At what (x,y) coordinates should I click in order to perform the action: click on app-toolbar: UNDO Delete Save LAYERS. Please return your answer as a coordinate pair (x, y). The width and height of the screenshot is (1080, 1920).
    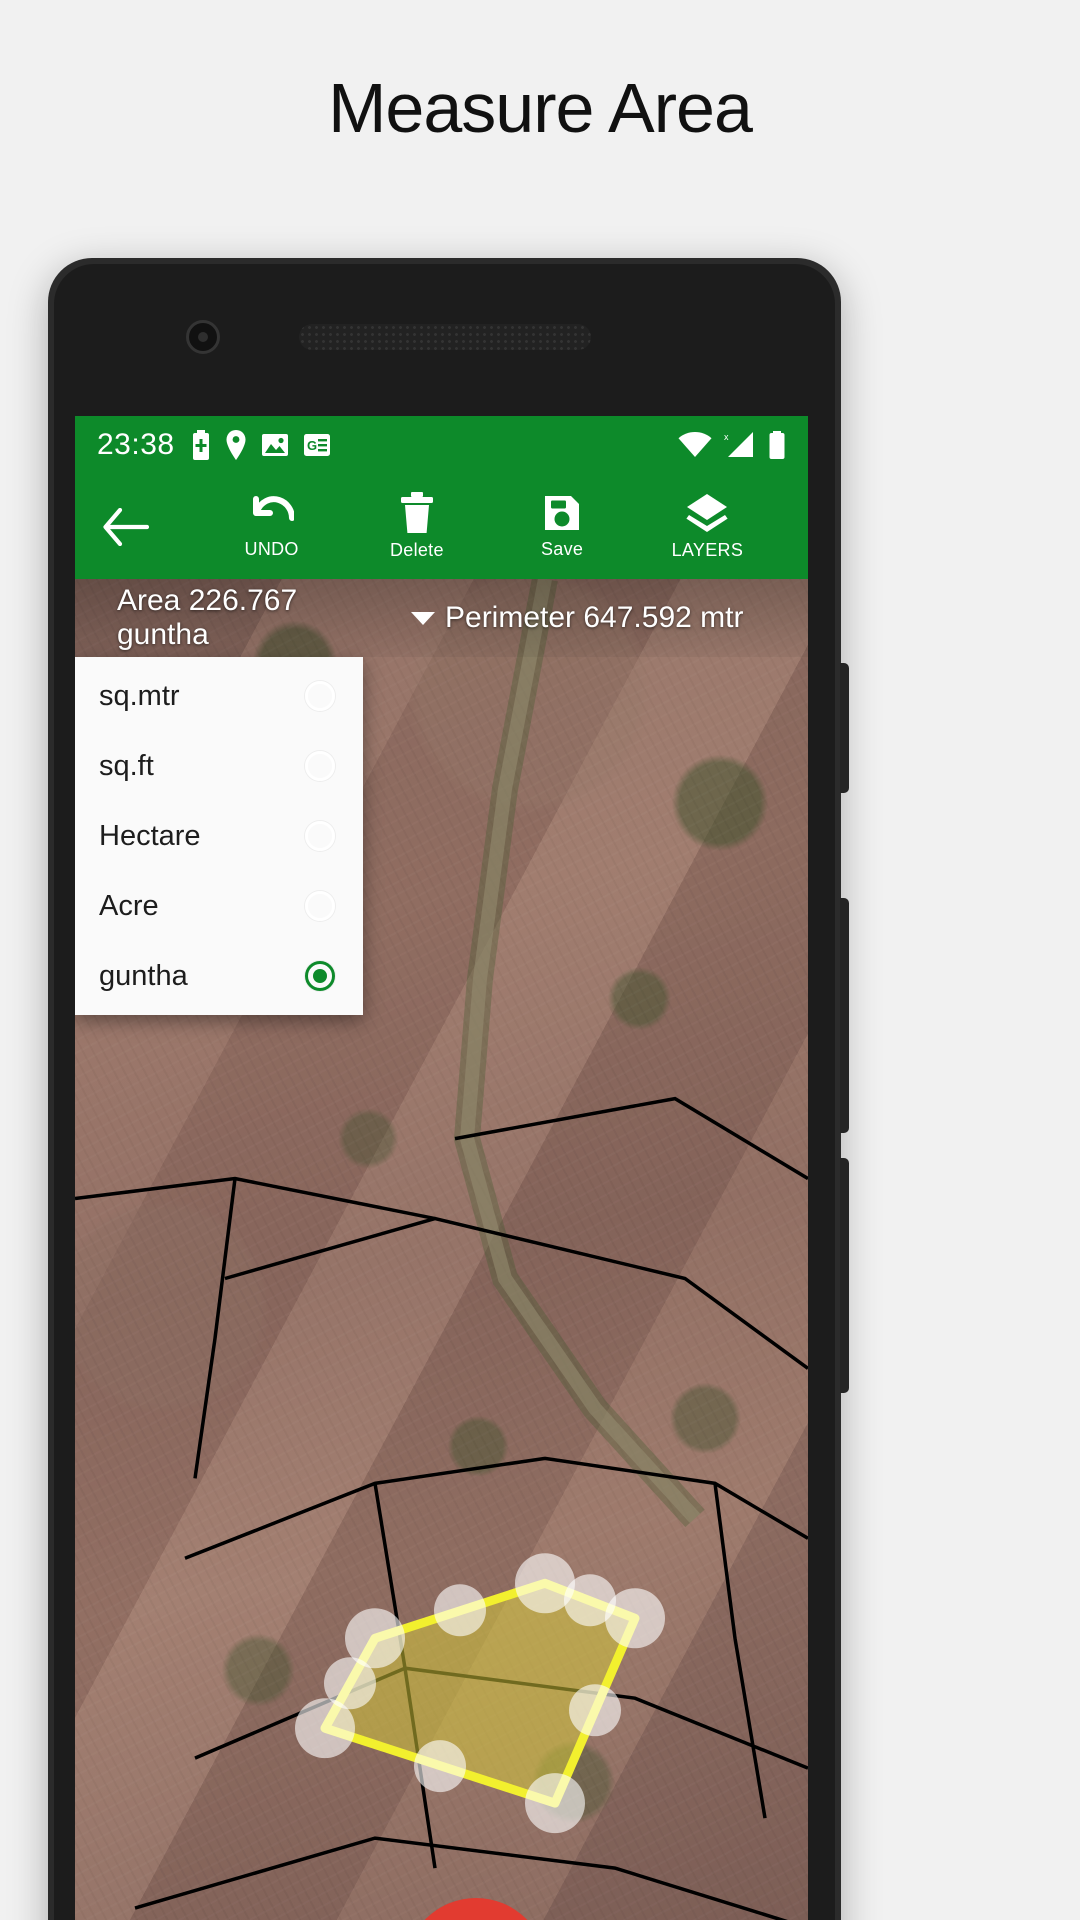
    Looking at the image, I should click on (441, 526).